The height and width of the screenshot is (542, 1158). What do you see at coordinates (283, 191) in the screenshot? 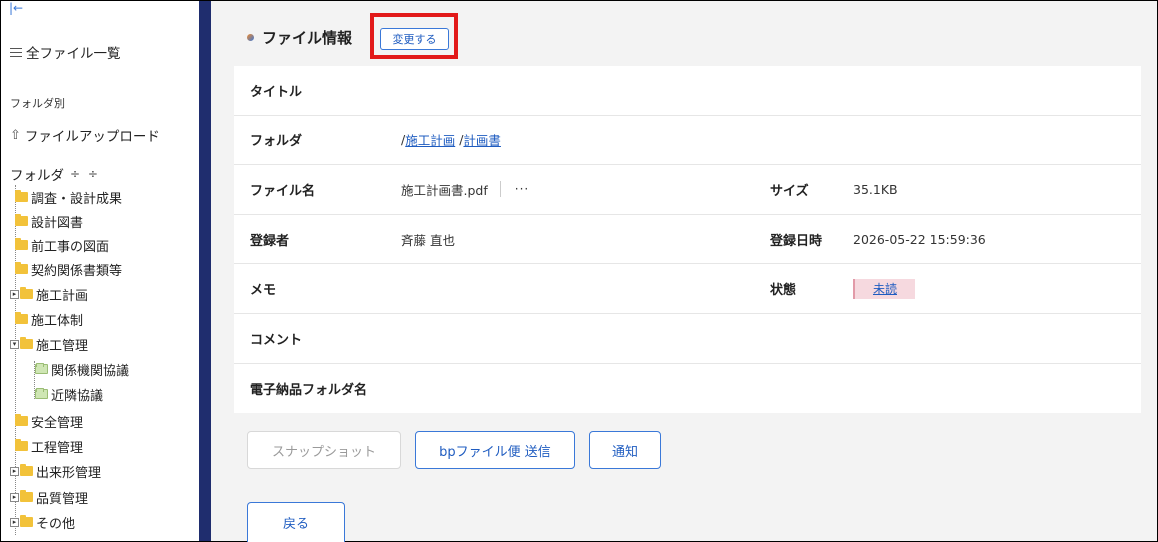
I see `filename-label: ファイル名` at bounding box center [283, 191].